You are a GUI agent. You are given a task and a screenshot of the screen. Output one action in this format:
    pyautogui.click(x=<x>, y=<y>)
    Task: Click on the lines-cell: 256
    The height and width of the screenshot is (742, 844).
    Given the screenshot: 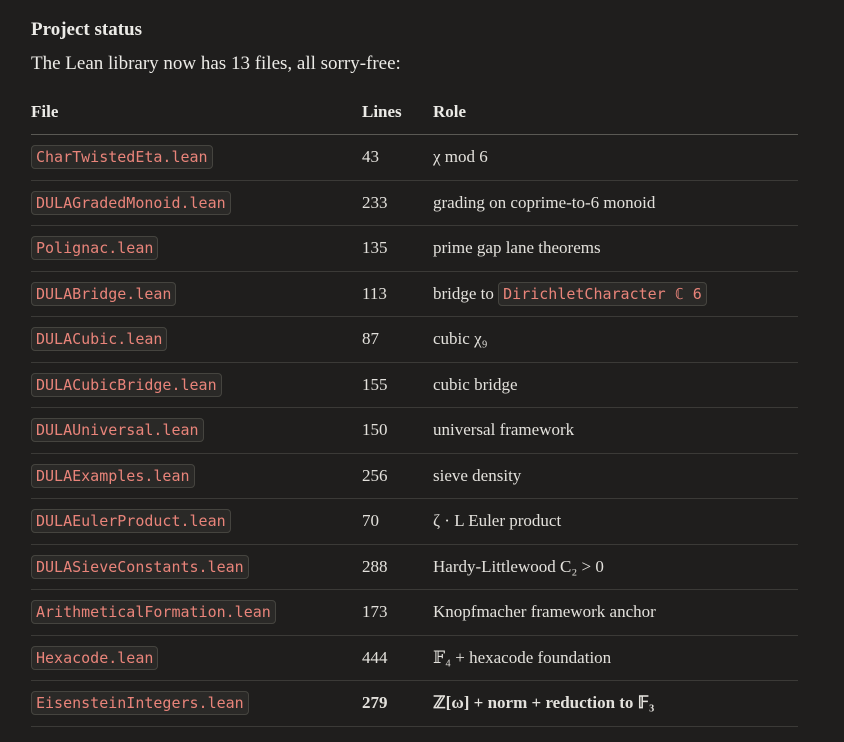 What is the action you would take?
    pyautogui.click(x=397, y=476)
    